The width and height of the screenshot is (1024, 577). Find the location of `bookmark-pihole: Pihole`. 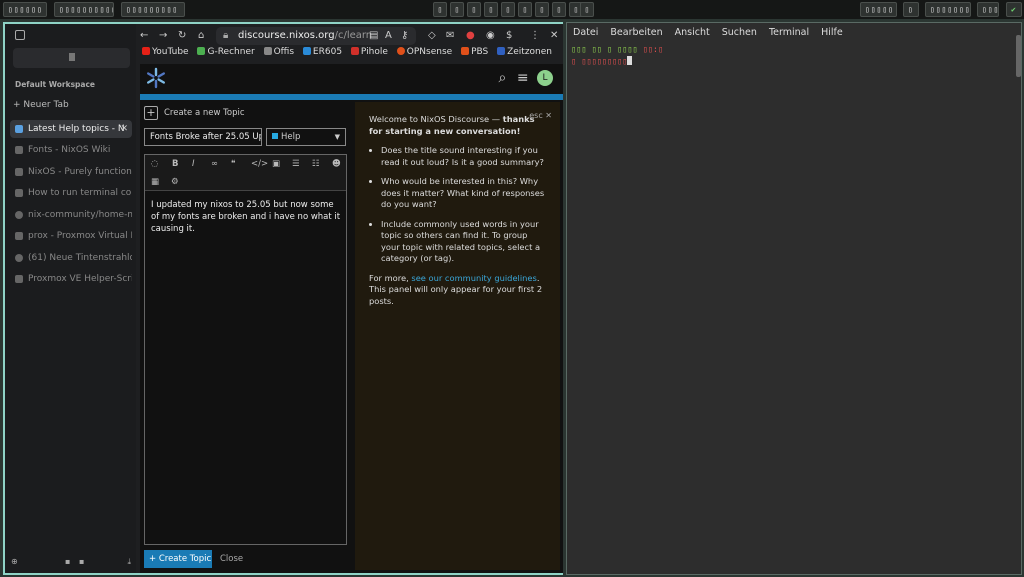

bookmark-pihole: Pihole is located at coordinates (369, 52).